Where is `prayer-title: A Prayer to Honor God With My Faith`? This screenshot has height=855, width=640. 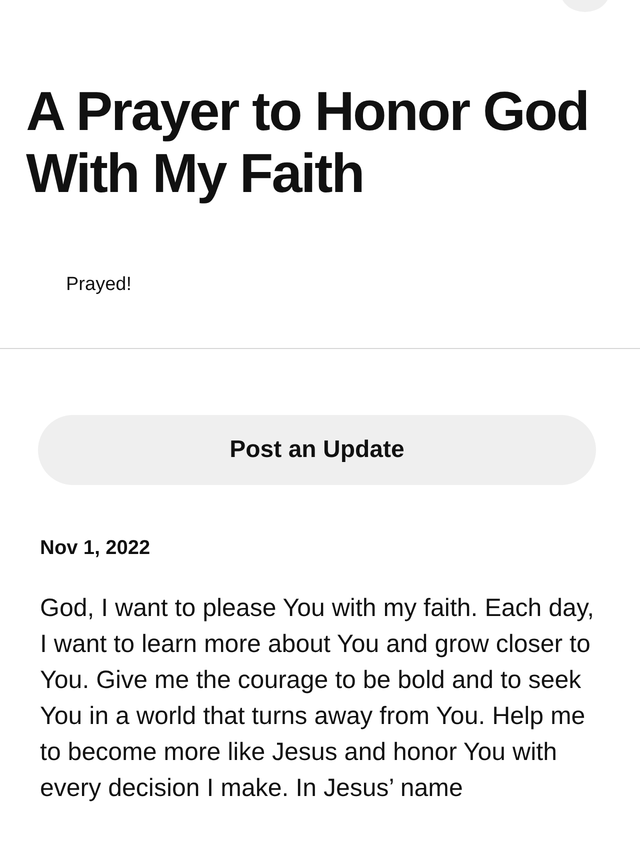
prayer-title: A Prayer to Honor God With My Faith is located at coordinates (308, 142).